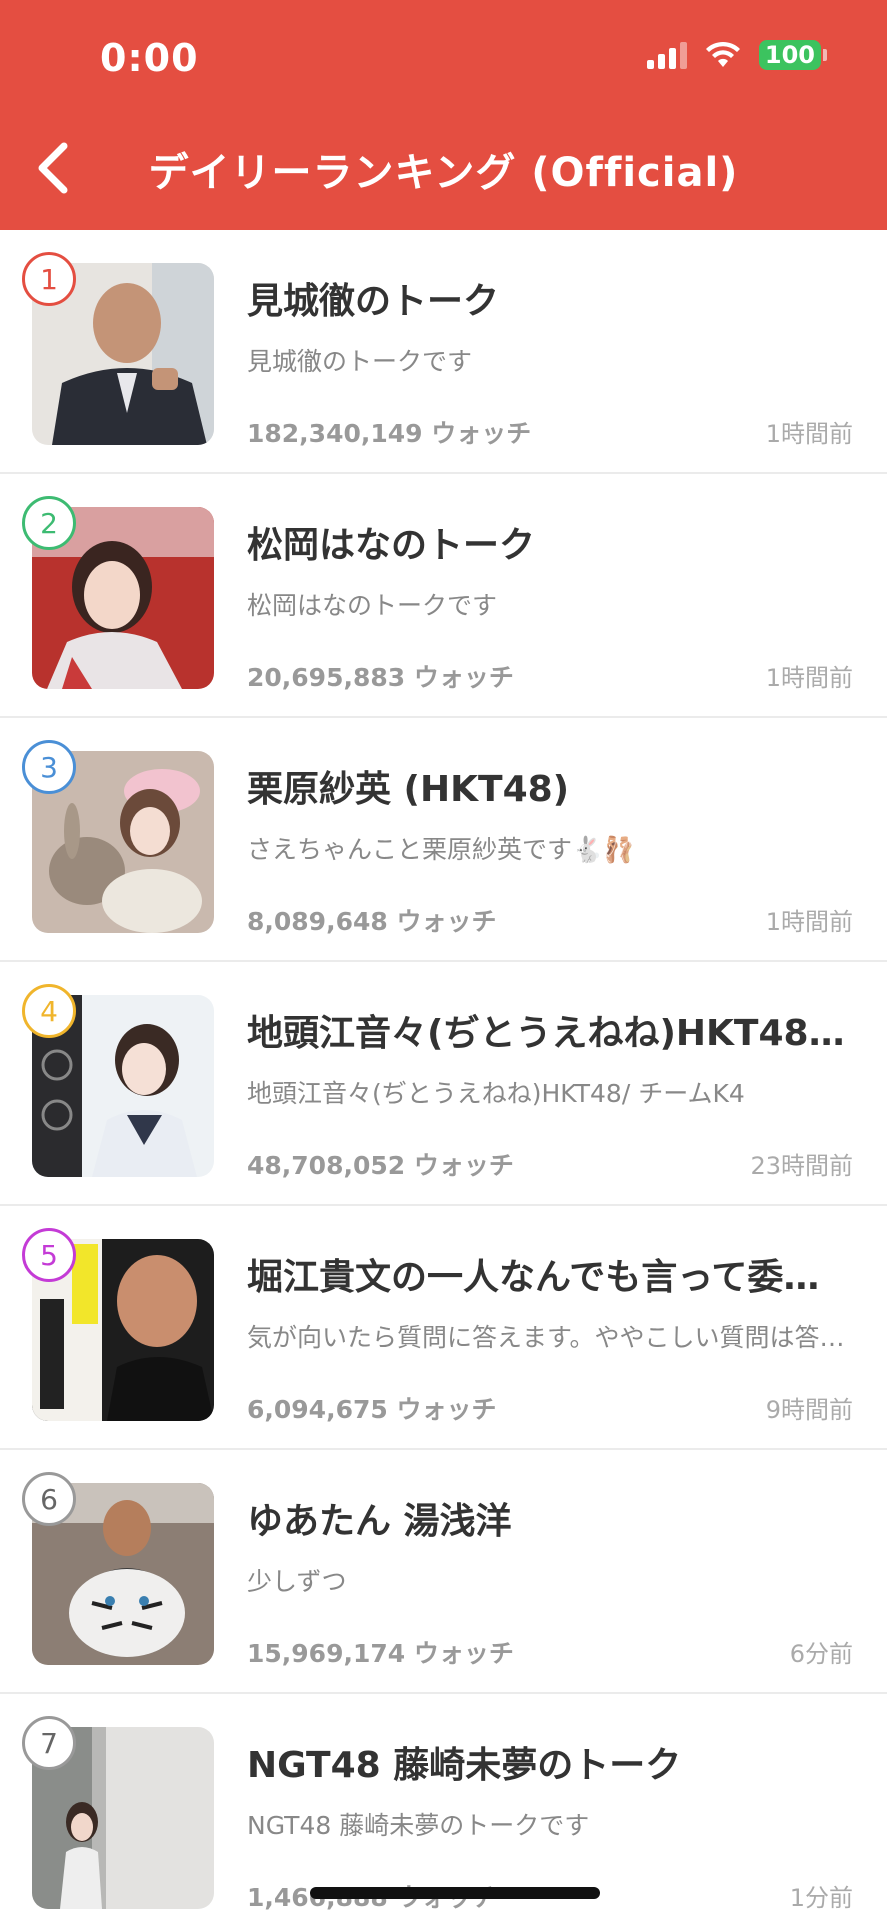  Describe the element at coordinates (496, 1093) in the screenshot. I see `talk-description: 地頭江音々(ぢとうえねね)HKT48/ チームK4` at that location.